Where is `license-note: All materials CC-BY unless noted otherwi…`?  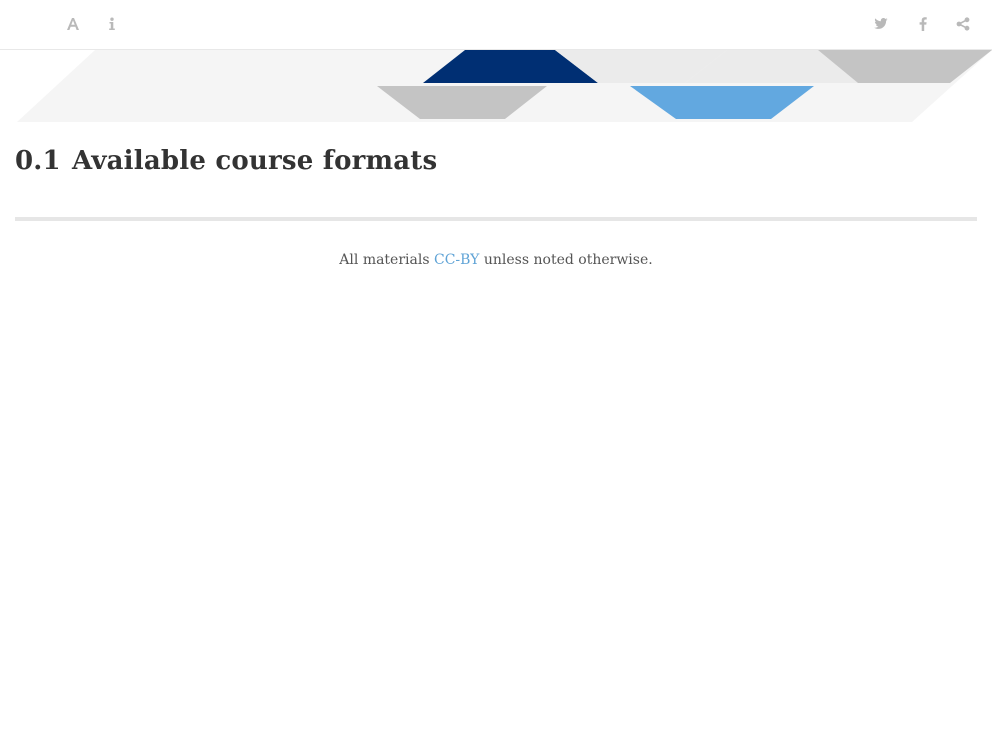 license-note: All materials CC-BY unless noted otherwi… is located at coordinates (496, 260).